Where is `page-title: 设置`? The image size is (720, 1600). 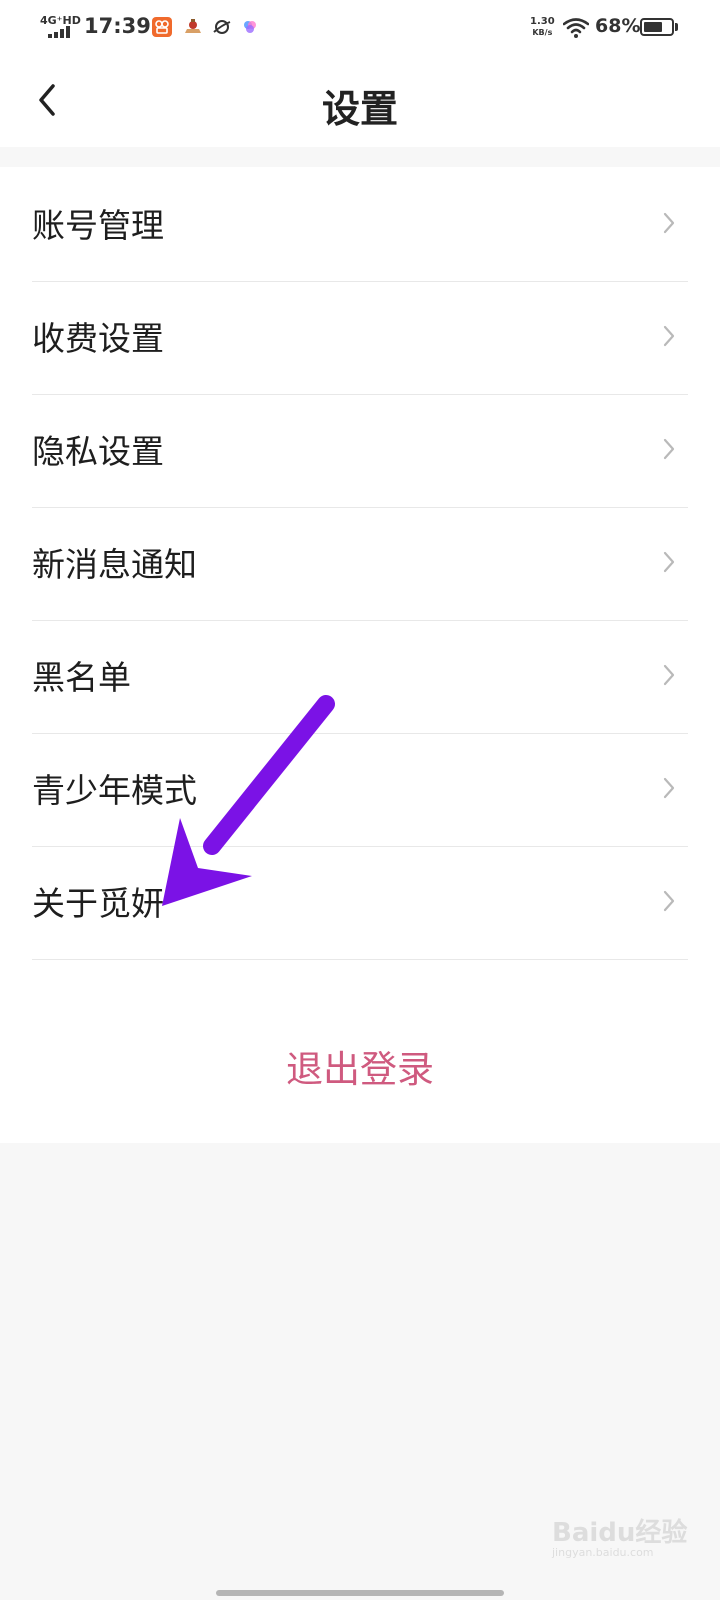
page-title: 设置 is located at coordinates (359, 109).